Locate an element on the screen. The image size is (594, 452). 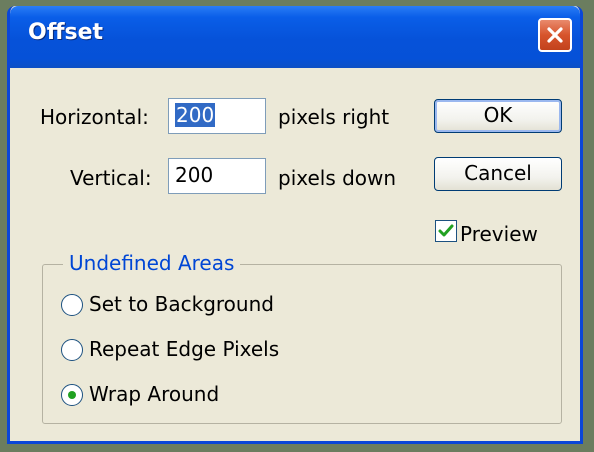
preview-checkbox is located at coordinates (446, 231).